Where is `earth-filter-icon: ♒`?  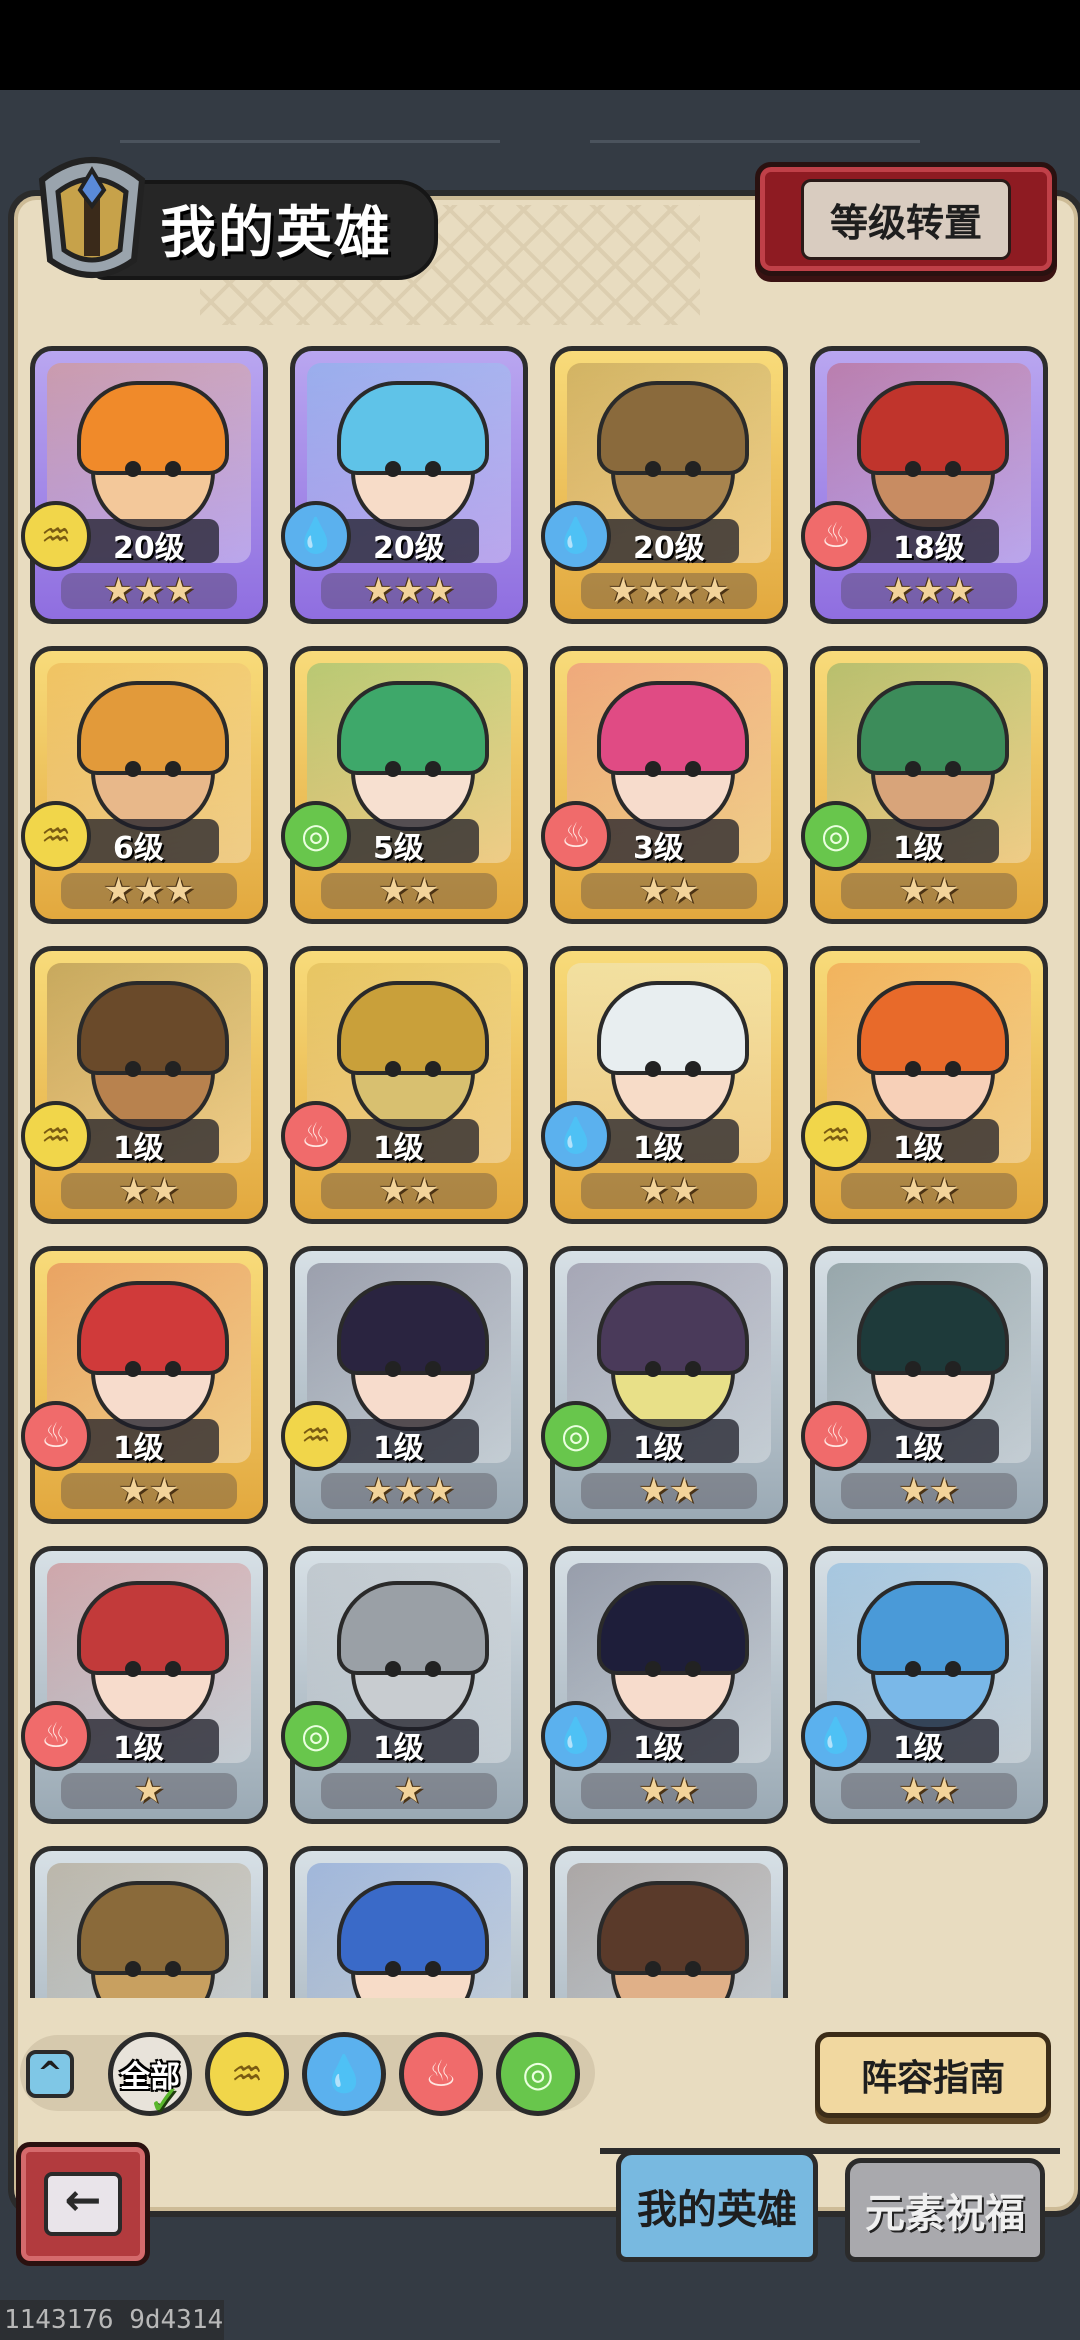
earth-filter-icon: ♒ is located at coordinates (247, 2074).